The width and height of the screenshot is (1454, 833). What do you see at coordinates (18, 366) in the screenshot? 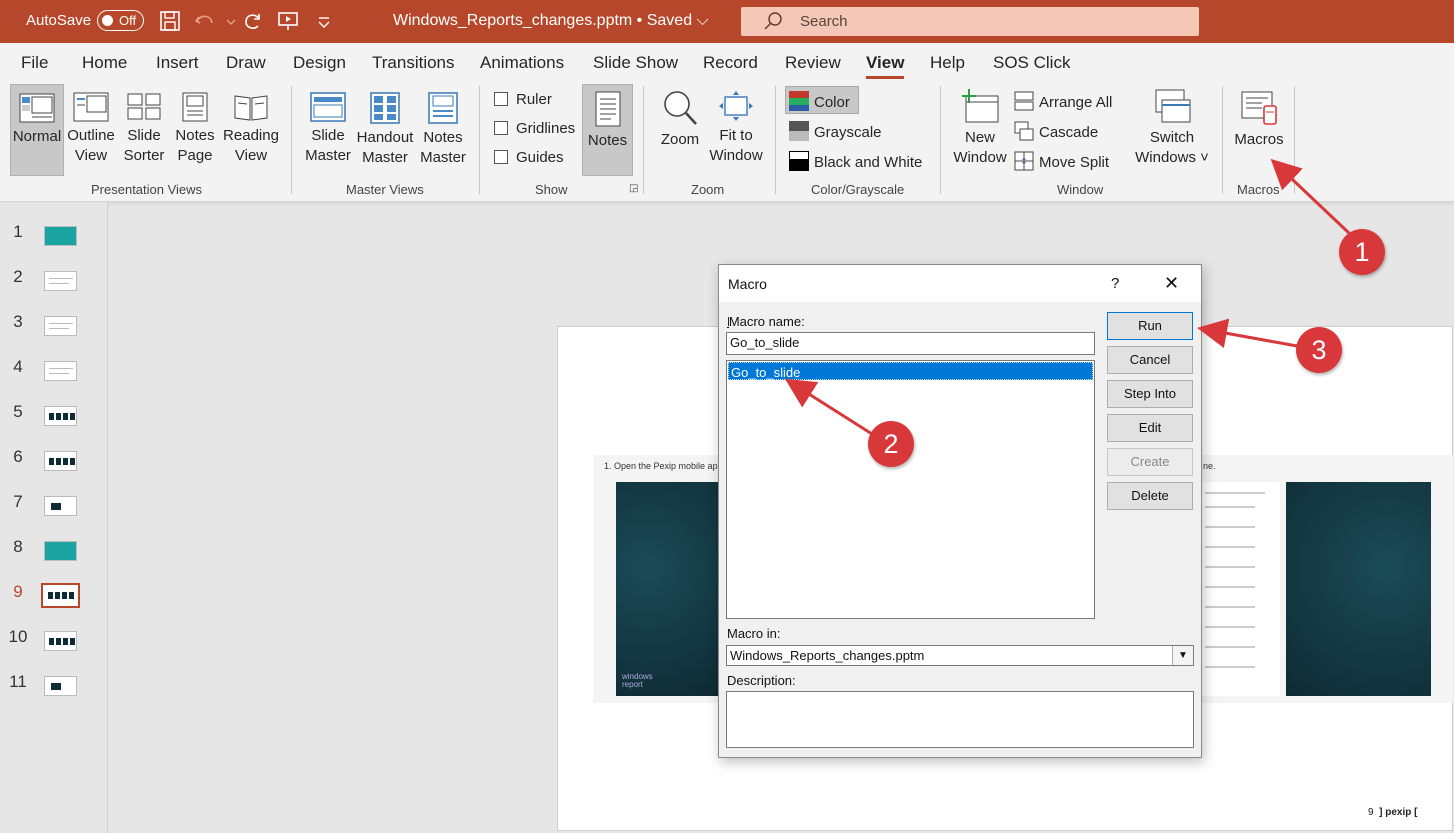
I see `slide-number: 4` at bounding box center [18, 366].